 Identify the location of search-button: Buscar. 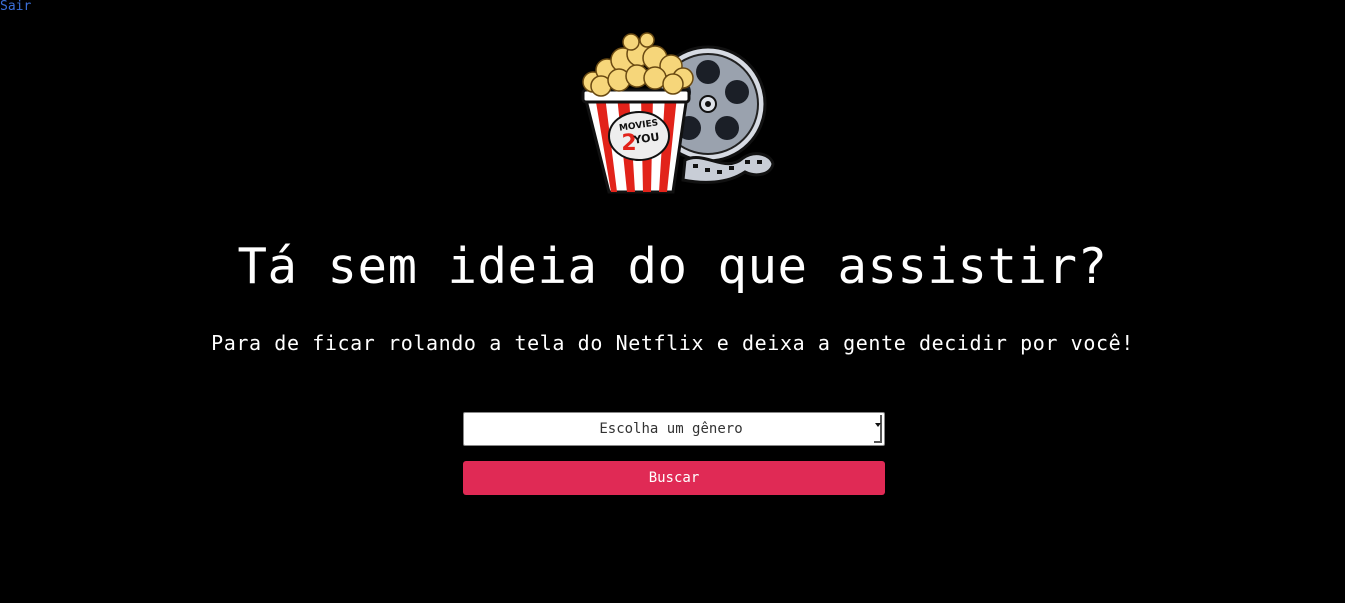
(674, 478).